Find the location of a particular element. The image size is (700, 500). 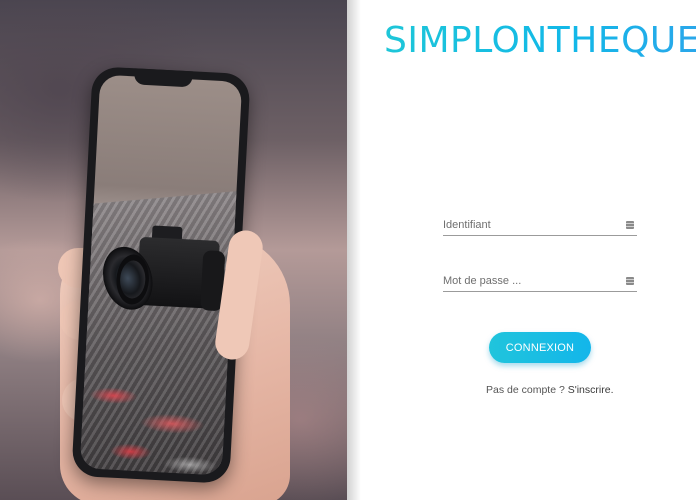

signup-prompt: Pas de compte ? S'inscrire. is located at coordinates (549, 392).